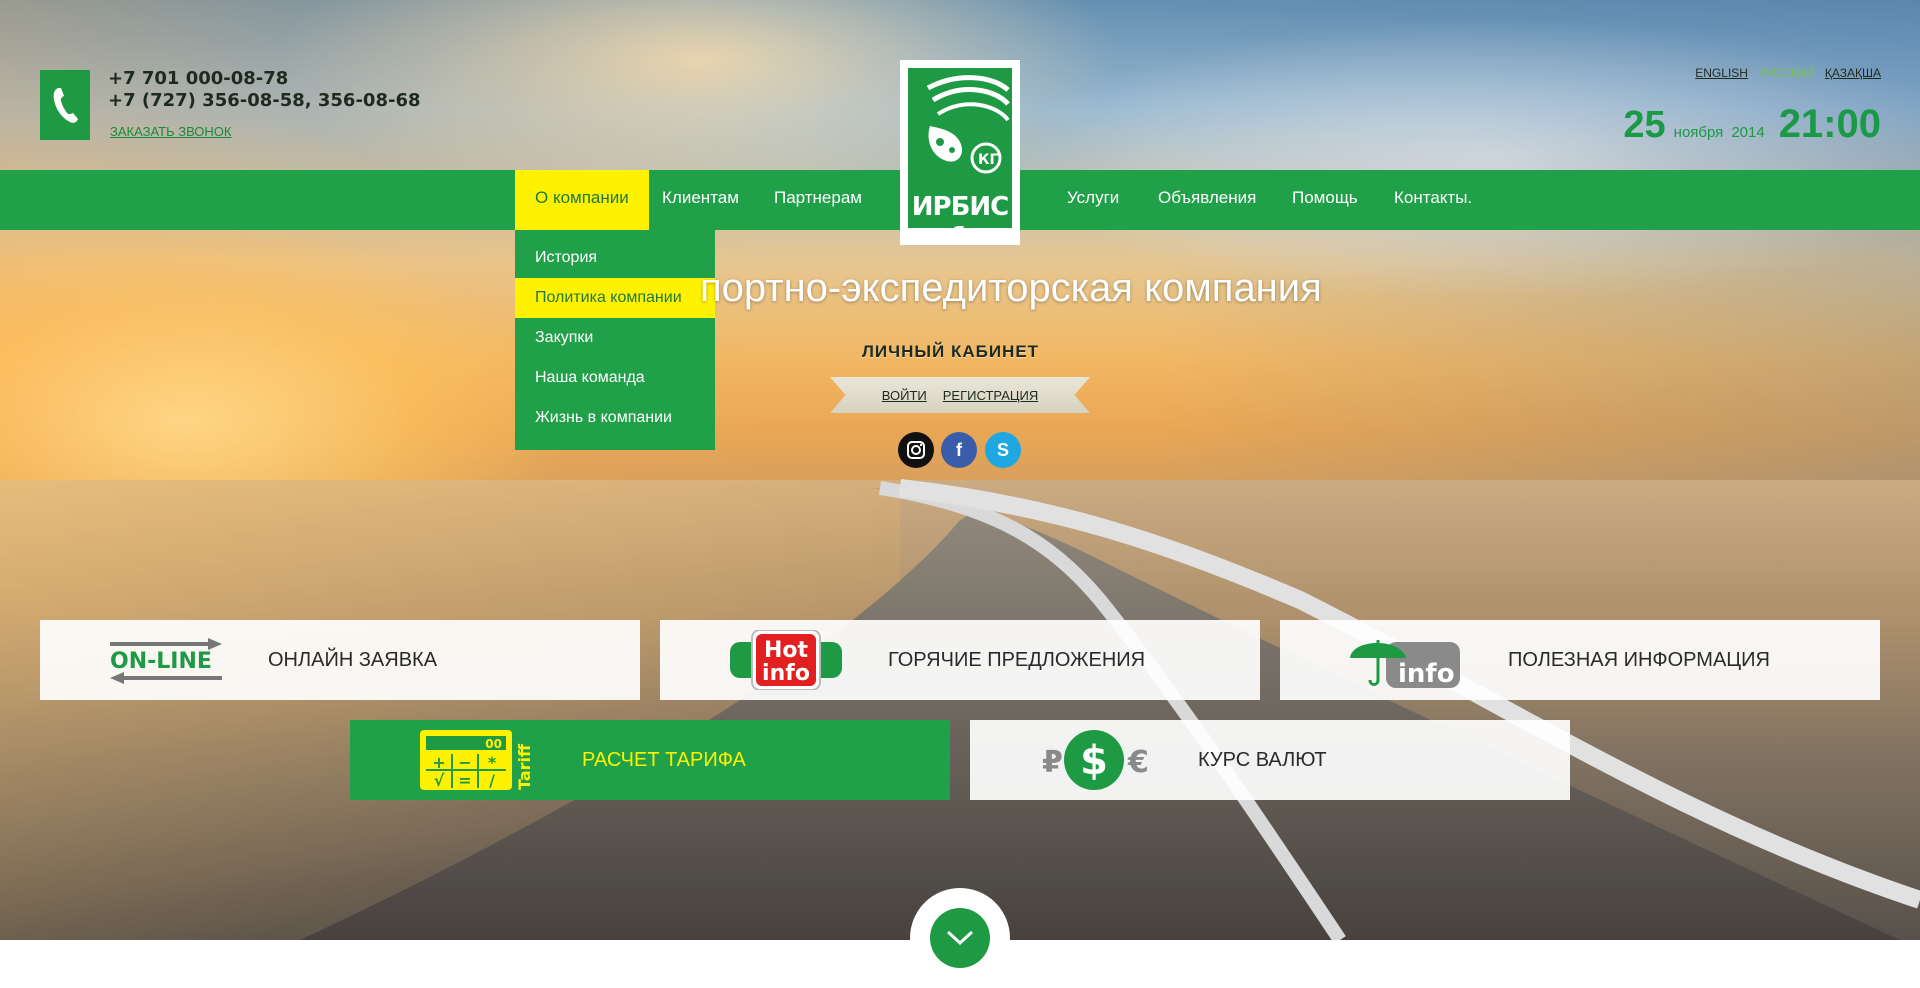  I want to click on language-switcher: ENGLISH РУССКИЙ ҚАЗАҚША, so click(1788, 73).